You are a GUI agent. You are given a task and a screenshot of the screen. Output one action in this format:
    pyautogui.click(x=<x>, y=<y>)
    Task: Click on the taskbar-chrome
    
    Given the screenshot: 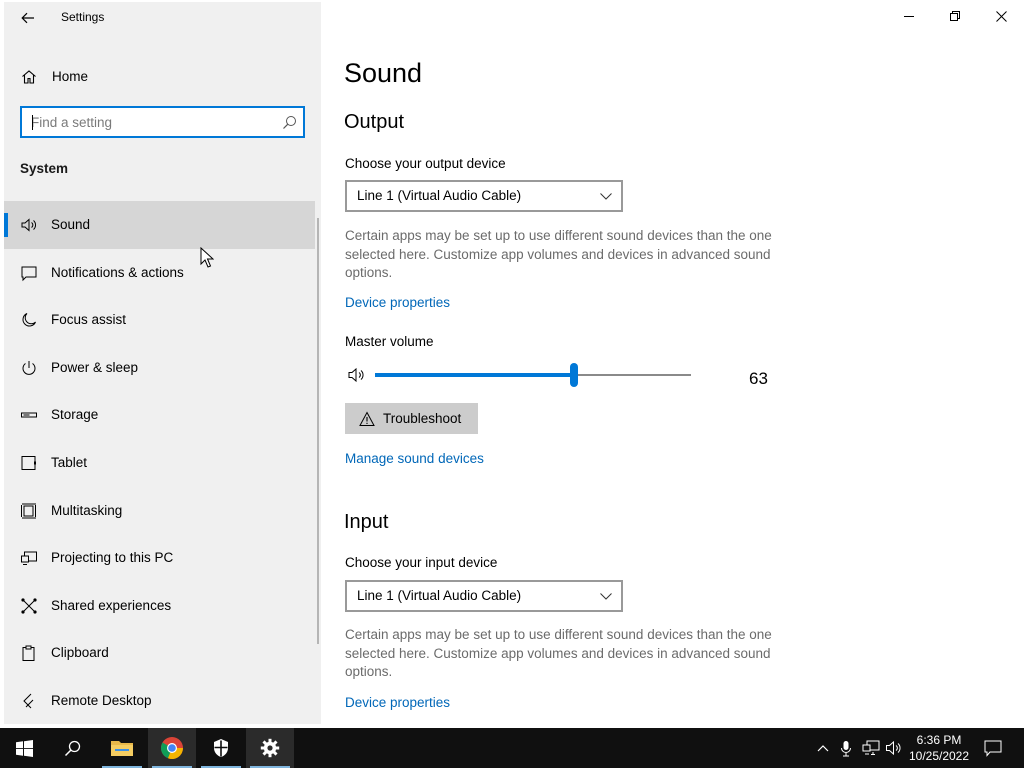 What is the action you would take?
    pyautogui.click(x=172, y=748)
    